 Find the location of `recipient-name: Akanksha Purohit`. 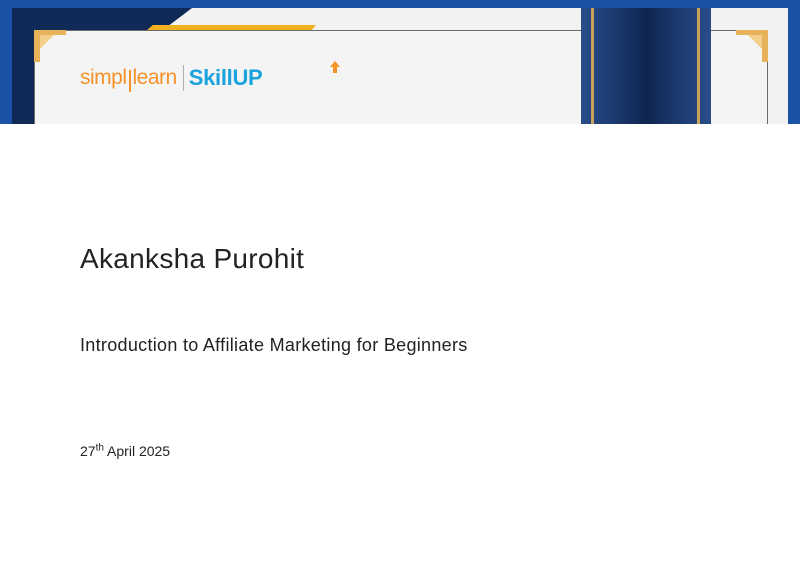

recipient-name: Akanksha Purohit is located at coordinates (192, 258).